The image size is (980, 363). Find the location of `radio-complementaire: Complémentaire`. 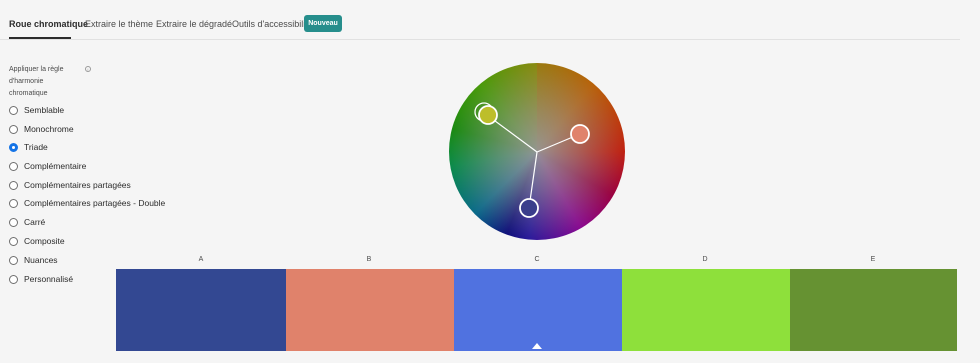

radio-complementaire: Complémentaire is located at coordinates (47, 166).